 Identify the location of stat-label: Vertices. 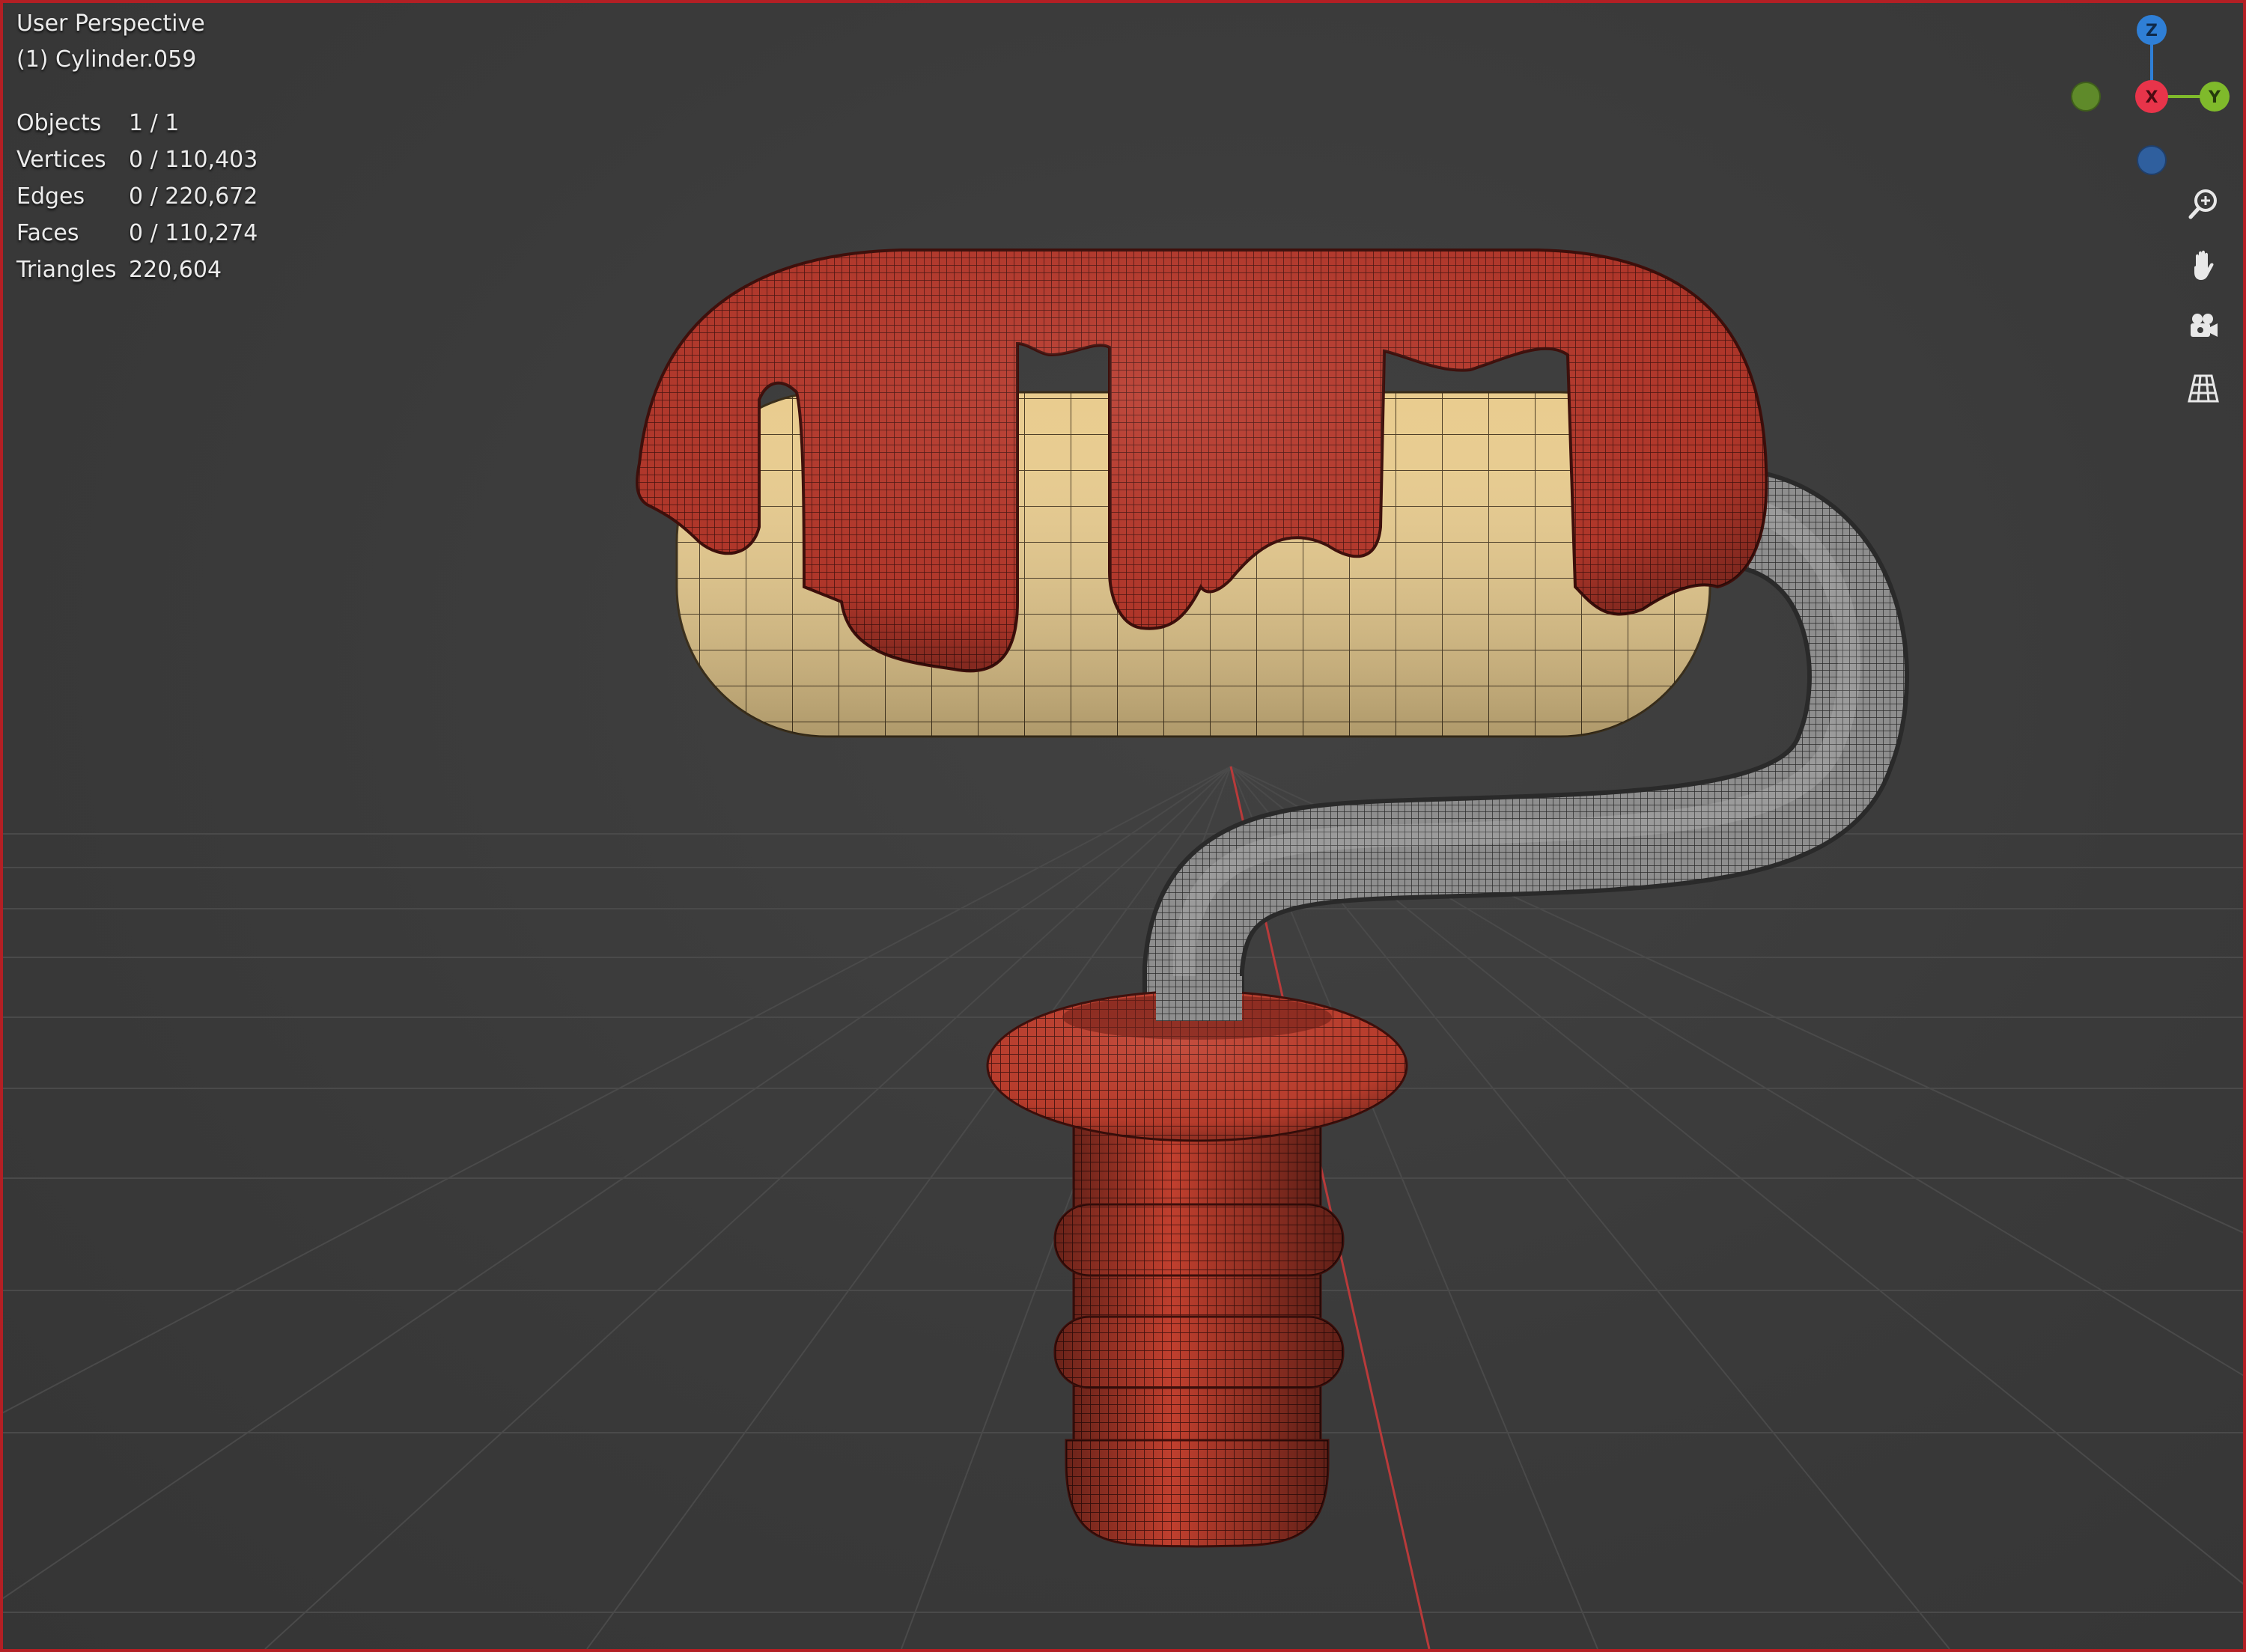
(61, 160).